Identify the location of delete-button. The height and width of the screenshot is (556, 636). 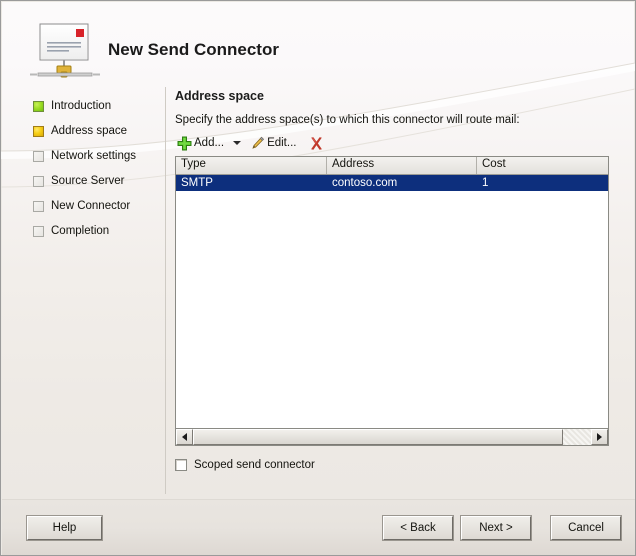
(316, 143).